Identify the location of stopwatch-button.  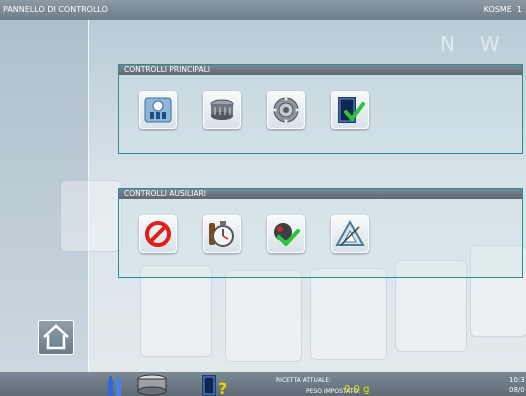
(222, 234).